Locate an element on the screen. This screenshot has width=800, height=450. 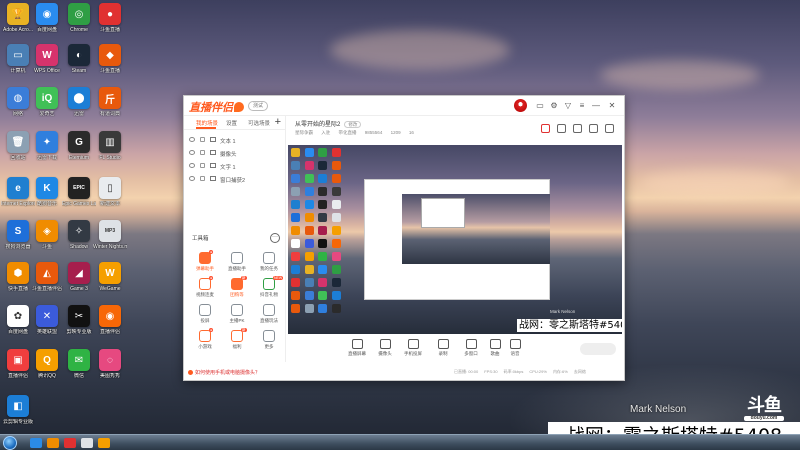
bottom-tool-button: 多窗口 is located at coordinates (471, 348).